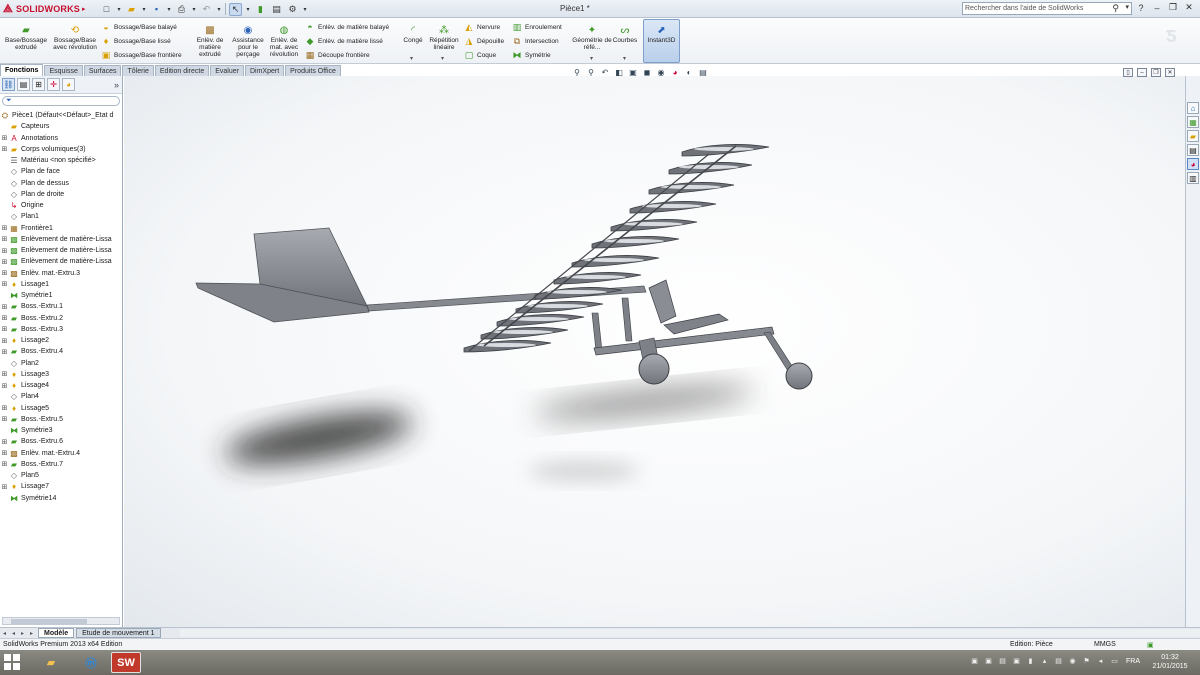  Describe the element at coordinates (102, 70) in the screenshot. I see `tab-surfaces: Surfaces` at that location.